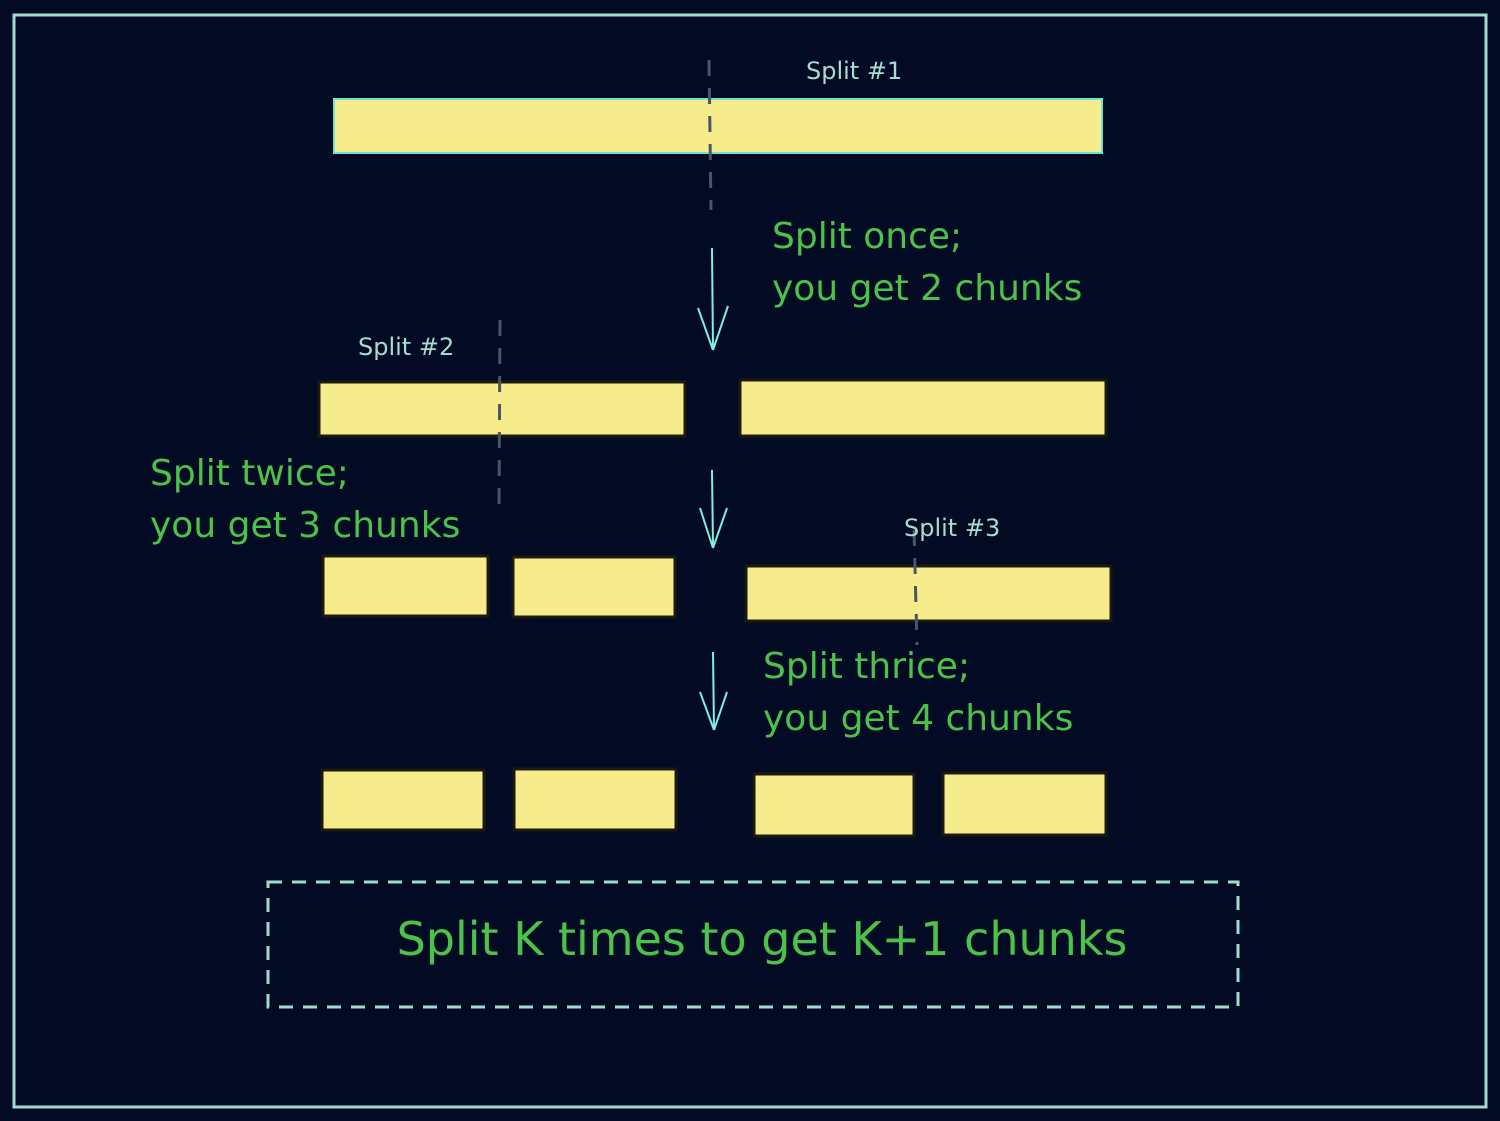  Describe the element at coordinates (249, 473) in the screenshot. I see `caption-2-line1: Split twice;` at that location.